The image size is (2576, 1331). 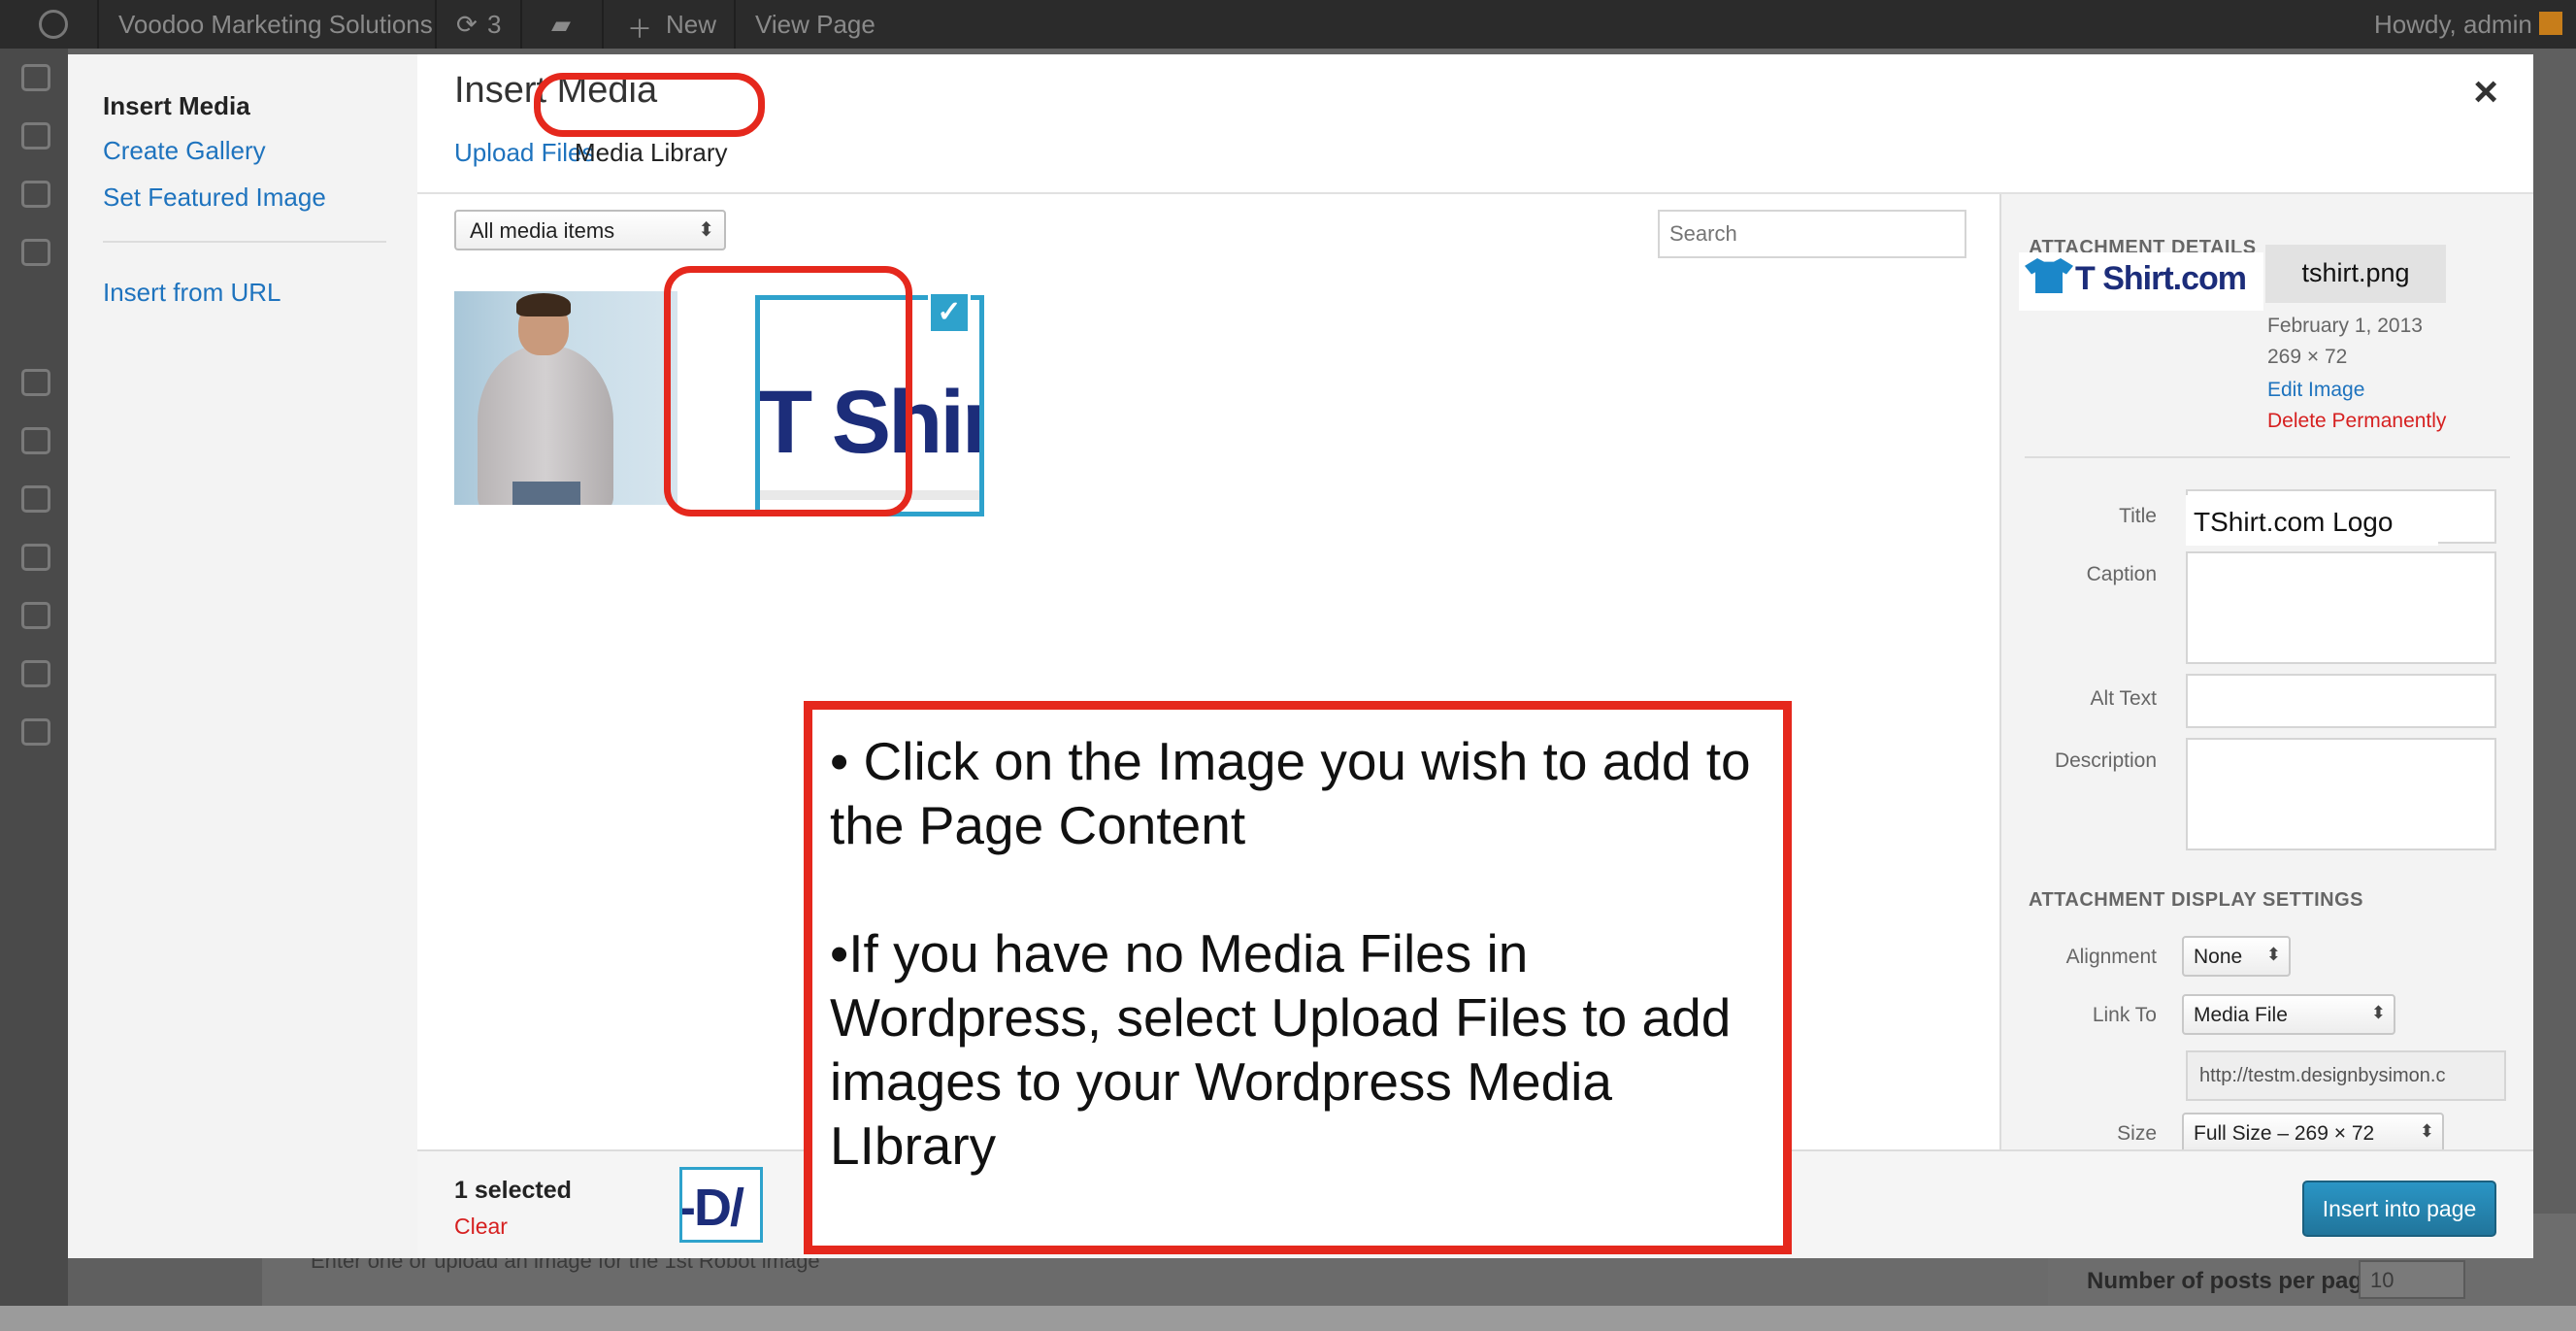 I want to click on insert-into-page-button: Insert into page, so click(x=2399, y=1209).